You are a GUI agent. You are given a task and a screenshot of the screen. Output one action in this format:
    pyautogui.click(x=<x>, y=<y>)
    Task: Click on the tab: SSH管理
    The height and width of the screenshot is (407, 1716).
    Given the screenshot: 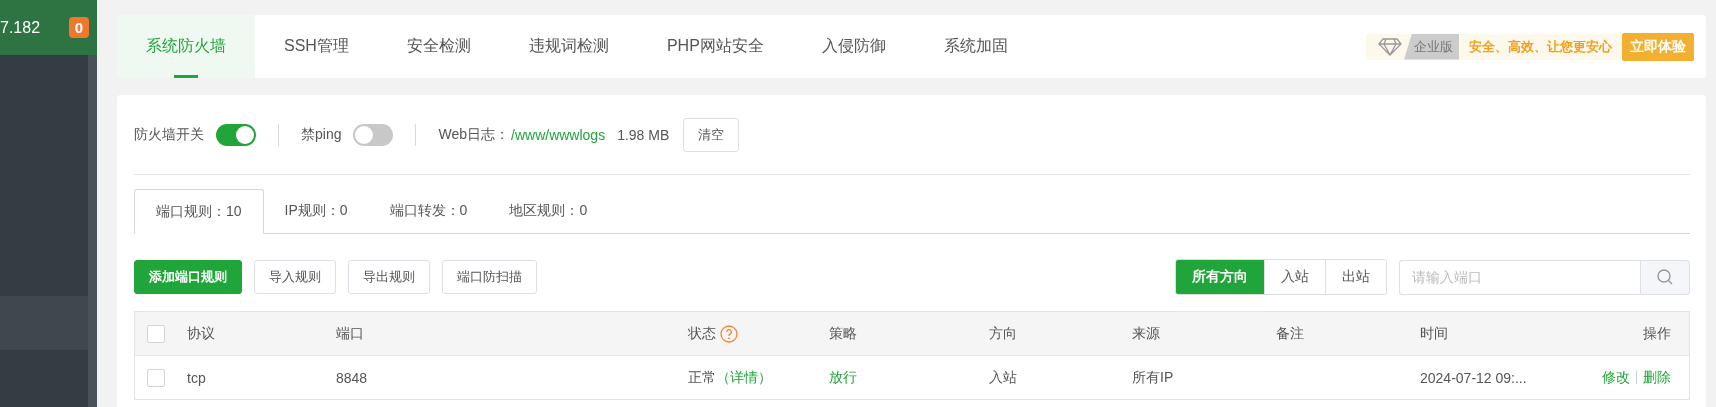 What is the action you would take?
    pyautogui.click(x=316, y=46)
    